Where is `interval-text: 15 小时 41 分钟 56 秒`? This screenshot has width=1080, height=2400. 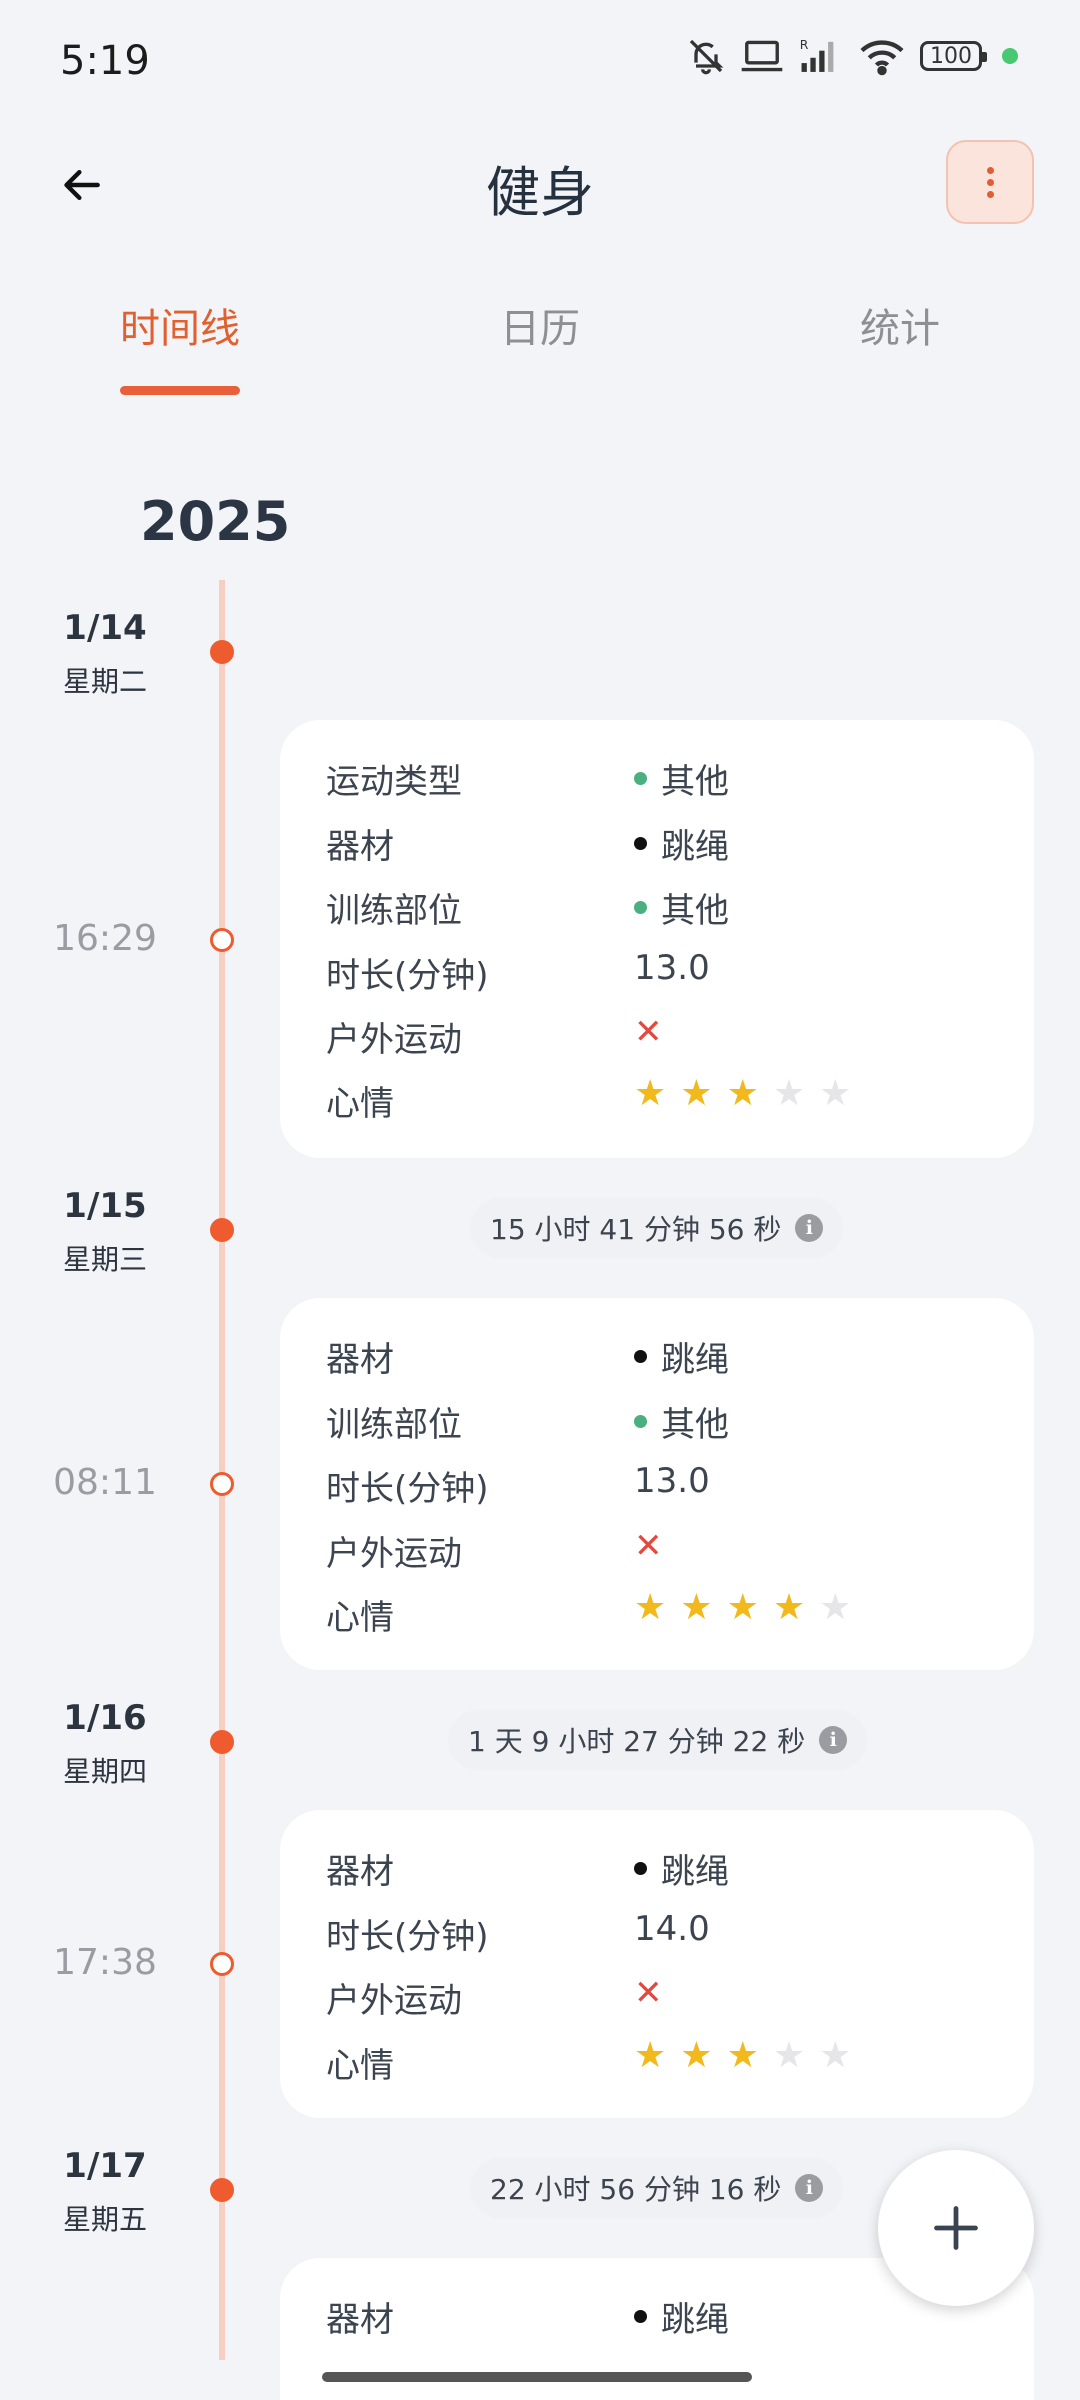
interval-text: 15 小时 41 分钟 56 秒 is located at coordinates (636, 1229).